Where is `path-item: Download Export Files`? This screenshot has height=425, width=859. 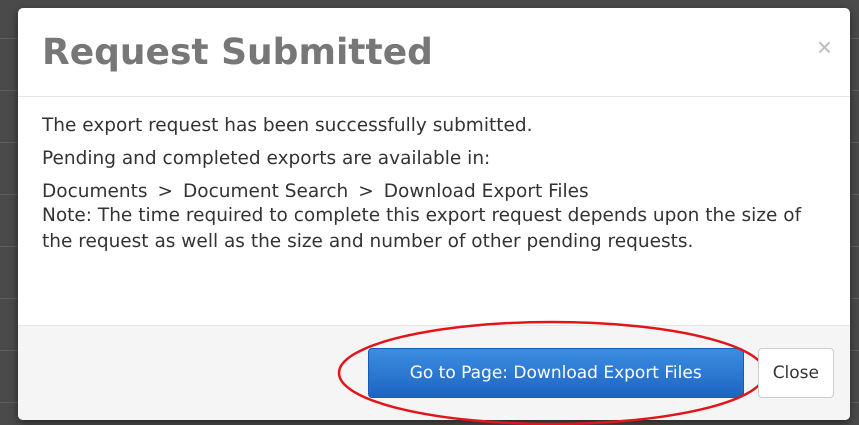 path-item: Download Export Files is located at coordinates (486, 192).